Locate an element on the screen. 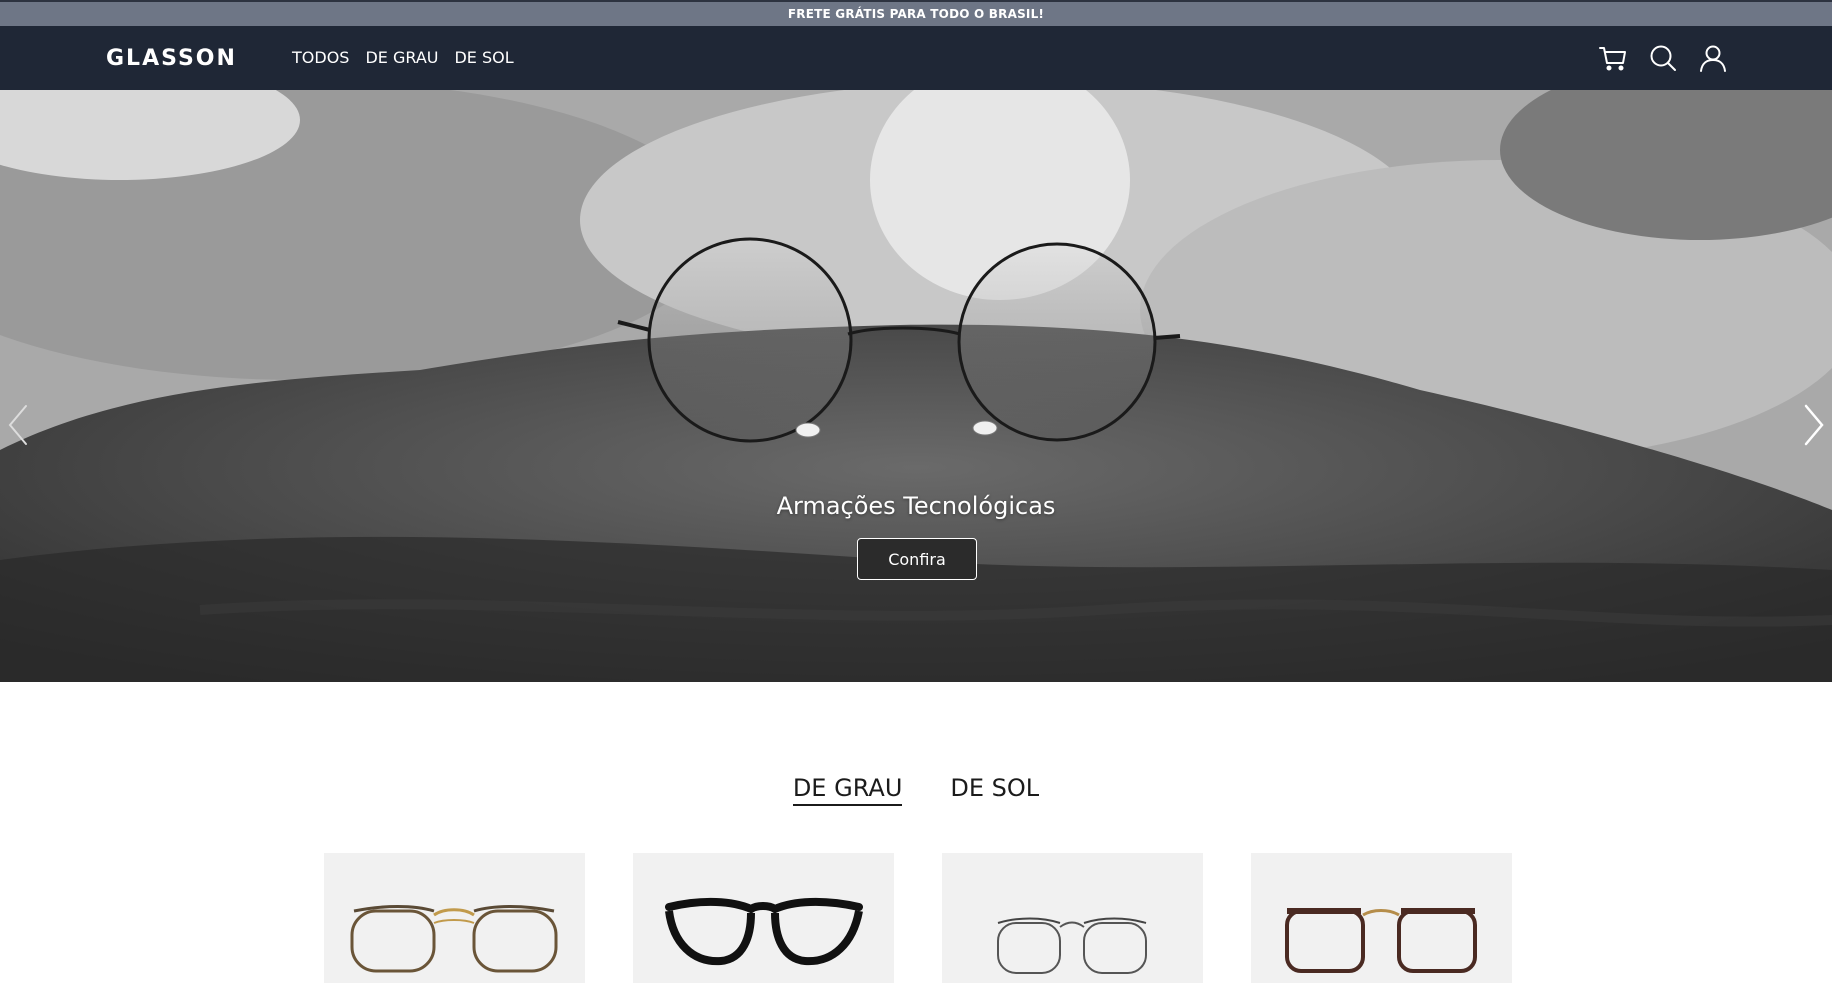 The image size is (1832, 983). announcement-text: FRETE GRÁTIS PARA TODO O BRASIL! is located at coordinates (916, 14).